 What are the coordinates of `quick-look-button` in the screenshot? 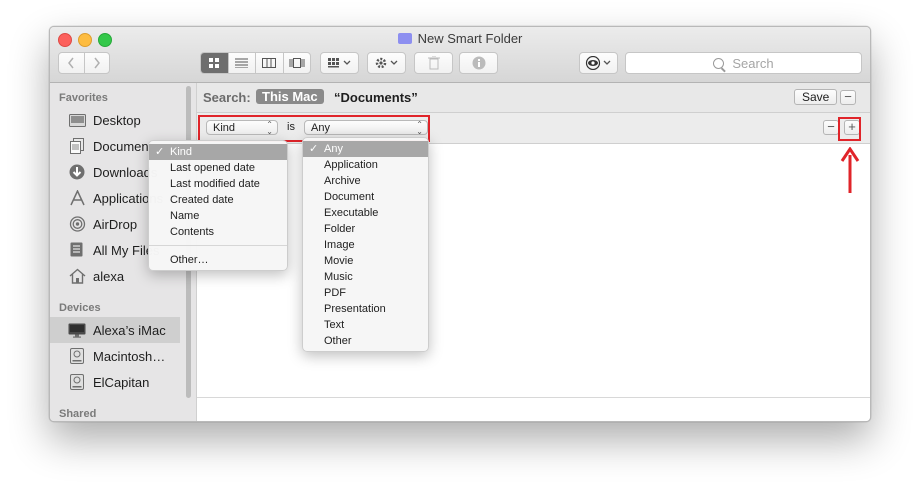 It's located at (598, 63).